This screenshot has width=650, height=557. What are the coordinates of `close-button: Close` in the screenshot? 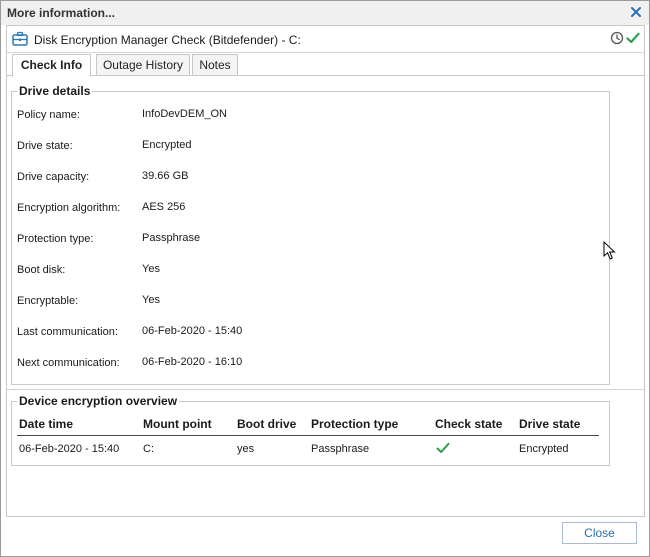 It's located at (599, 533).